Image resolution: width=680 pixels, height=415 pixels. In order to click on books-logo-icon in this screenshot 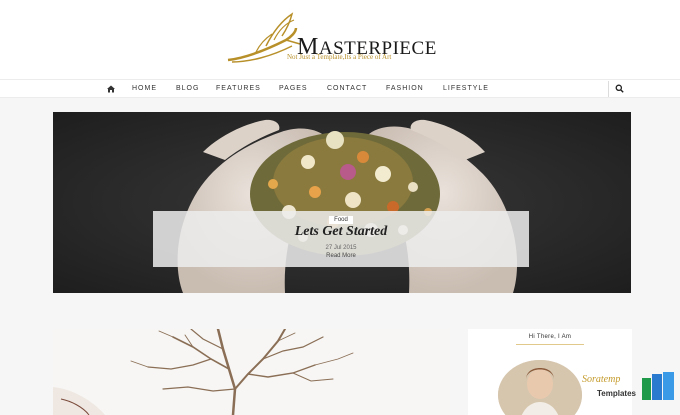, I will do `click(658, 386)`.